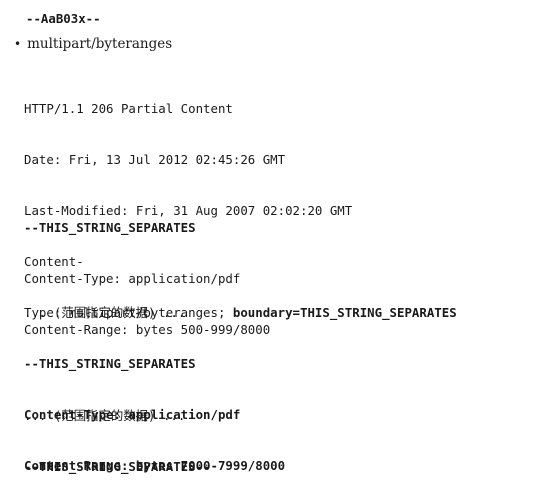 The height and width of the screenshot is (492, 534). What do you see at coordinates (63, 18) in the screenshot?
I see `top-boundary-code: --AaB03x--` at bounding box center [63, 18].